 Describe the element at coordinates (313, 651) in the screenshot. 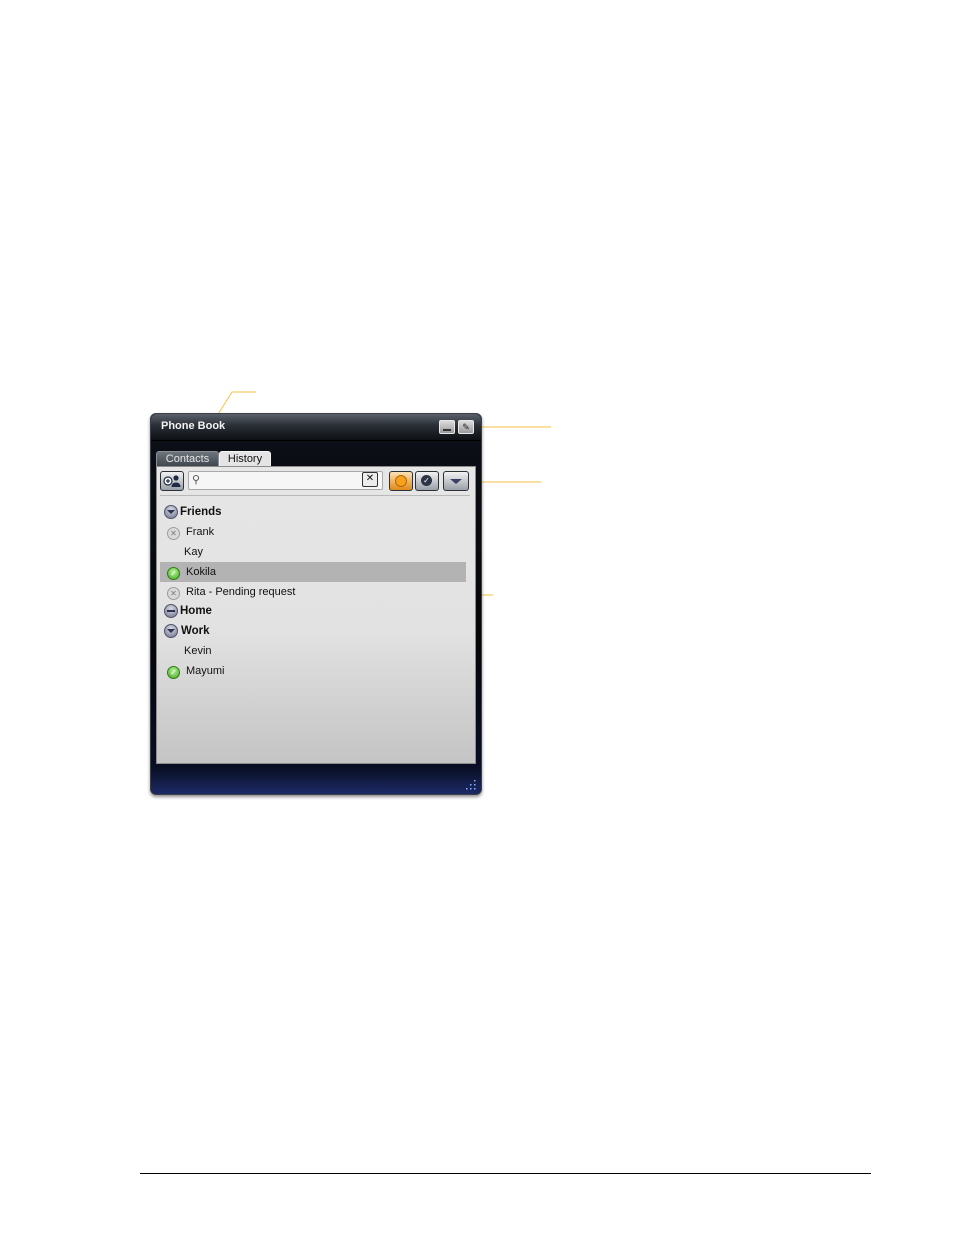

I see `contact-row: Kevin` at that location.